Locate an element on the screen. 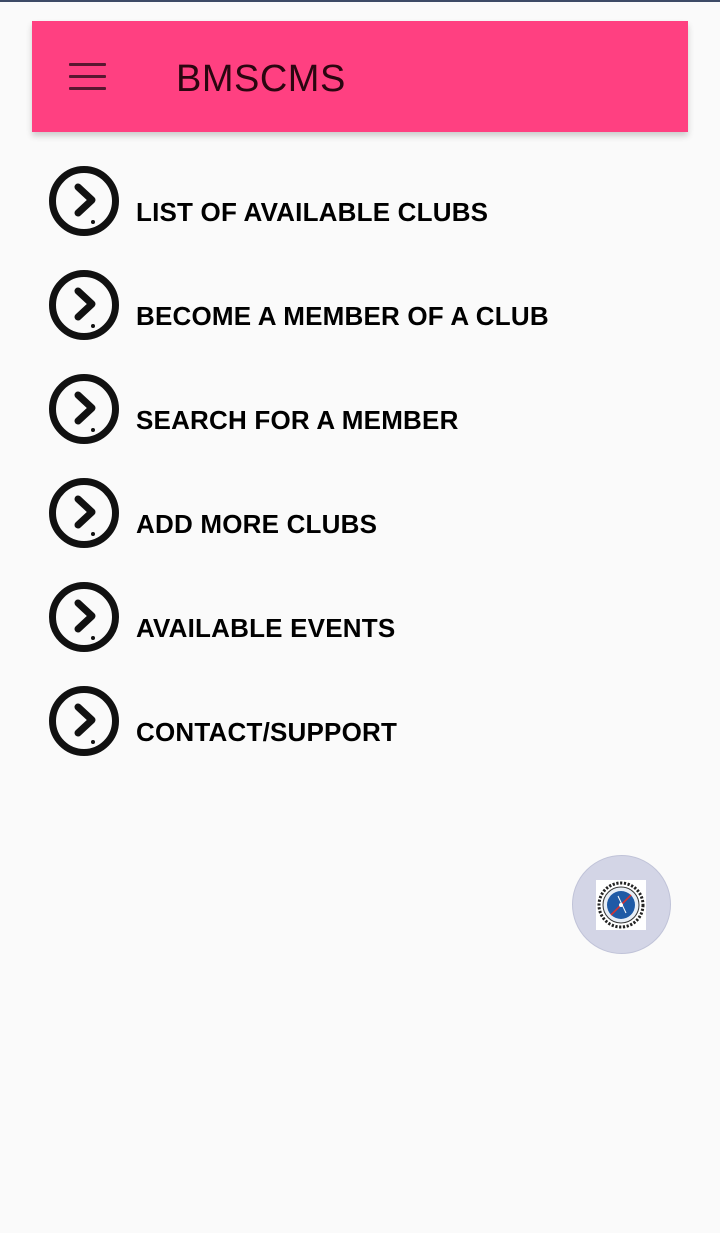 The height and width of the screenshot is (1233, 720). hamburger-menu-icon is located at coordinates (87, 76).